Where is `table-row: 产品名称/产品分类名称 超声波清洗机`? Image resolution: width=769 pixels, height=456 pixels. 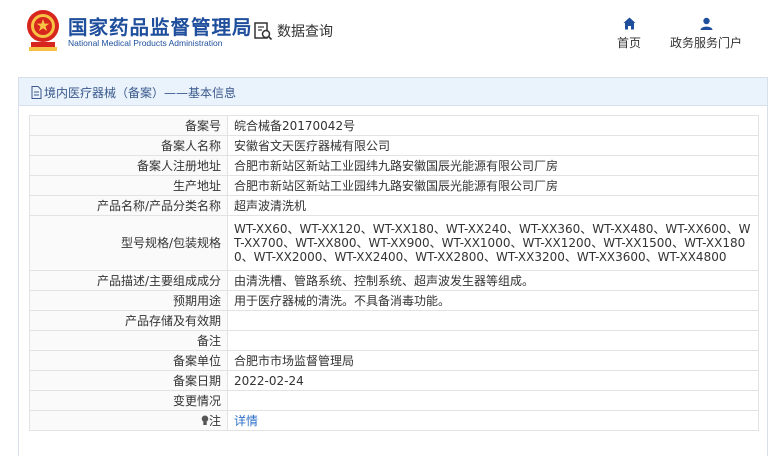
table-row: 产品名称/产品分类名称 超声波清洗机 is located at coordinates (394, 205).